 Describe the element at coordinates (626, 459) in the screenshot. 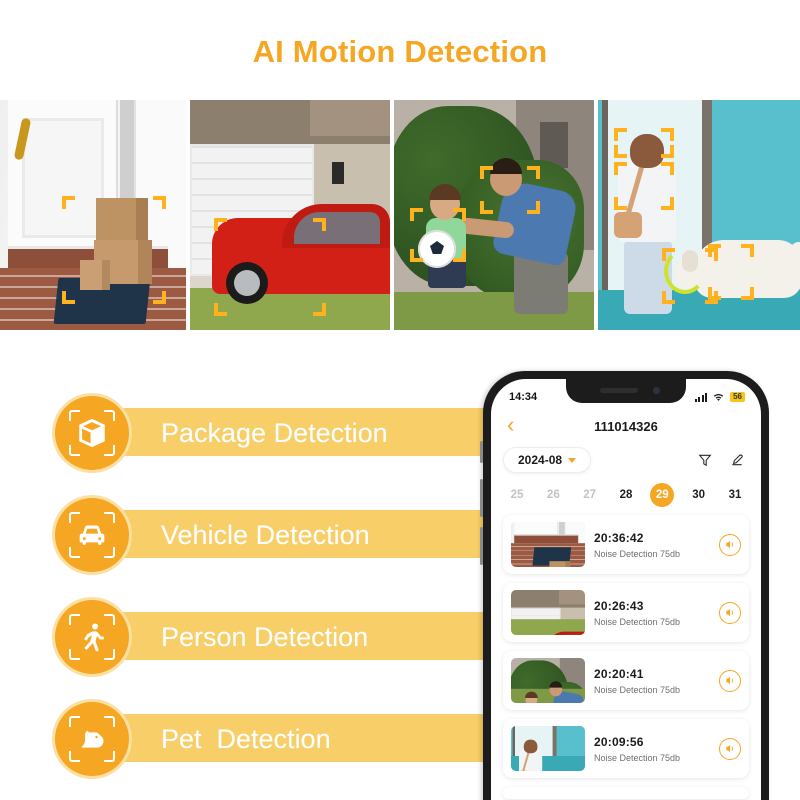

I see `toolbar: 2024-08` at that location.